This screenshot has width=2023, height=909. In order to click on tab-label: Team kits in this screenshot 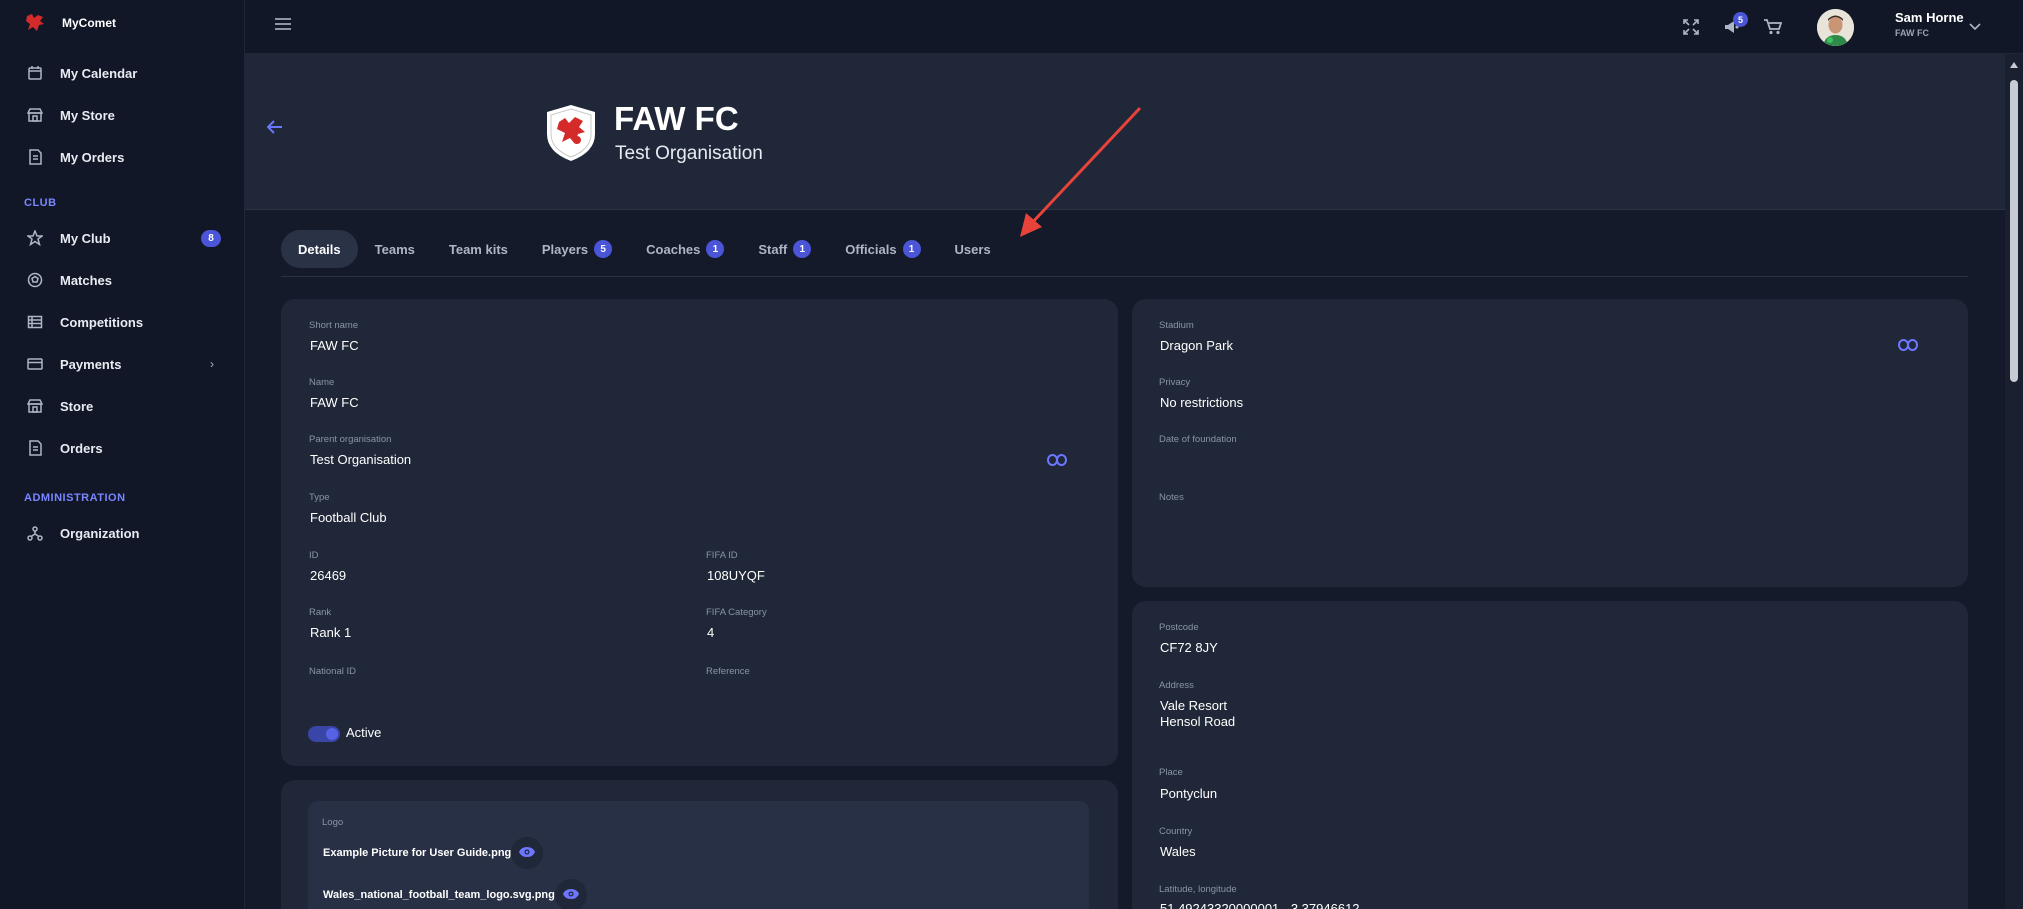, I will do `click(478, 249)`.